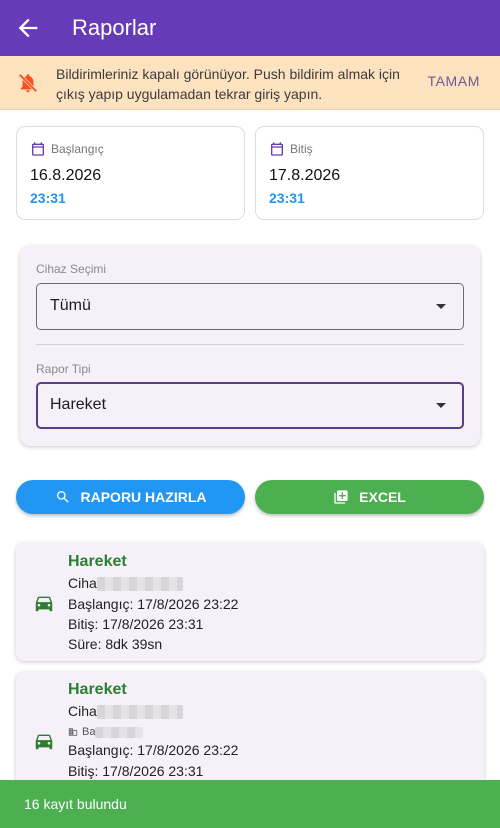 This screenshot has width=500, height=828. What do you see at coordinates (250, 306) in the screenshot?
I see `device-select: Tümü` at bounding box center [250, 306].